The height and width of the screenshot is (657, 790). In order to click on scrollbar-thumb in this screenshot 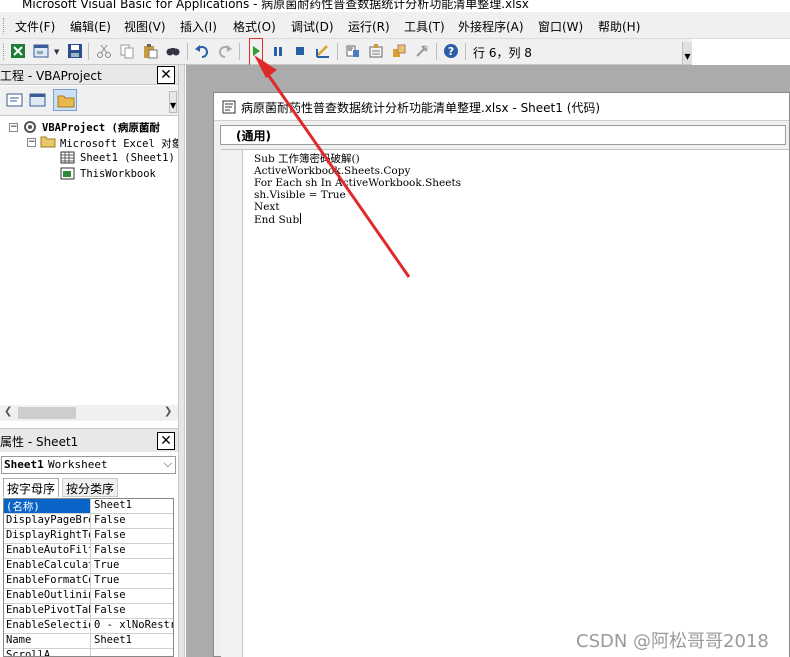, I will do `click(47, 413)`.